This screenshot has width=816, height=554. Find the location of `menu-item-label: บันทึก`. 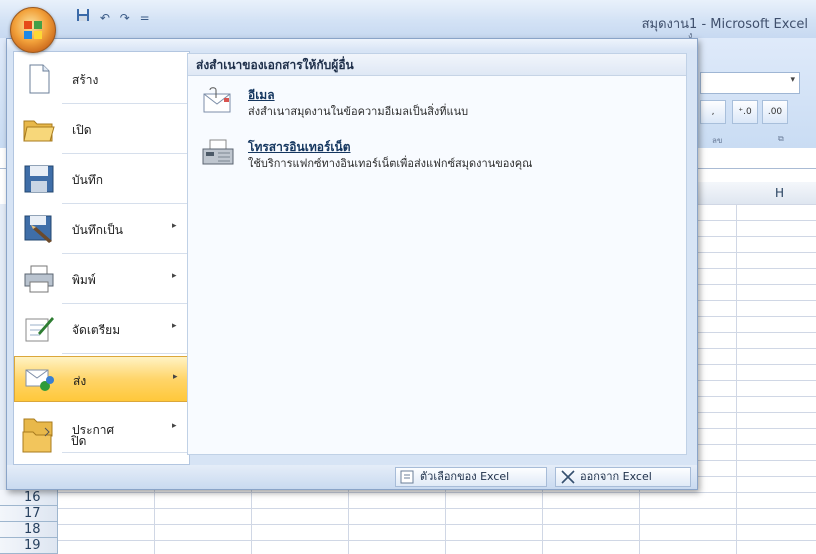

menu-item-label: บันทึก is located at coordinates (87, 180).